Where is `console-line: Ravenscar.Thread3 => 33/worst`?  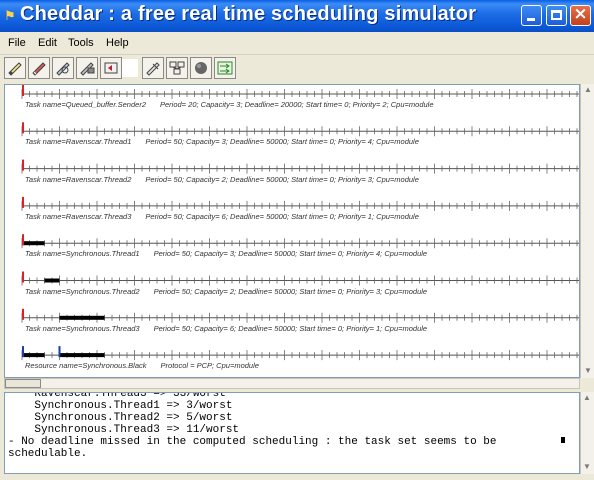
console-line: Ravenscar.Thread3 => 33/worst is located at coordinates (117, 396).